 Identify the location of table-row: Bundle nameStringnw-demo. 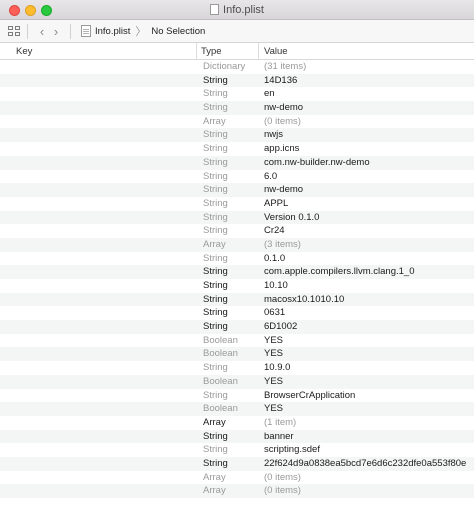
(237, 190).